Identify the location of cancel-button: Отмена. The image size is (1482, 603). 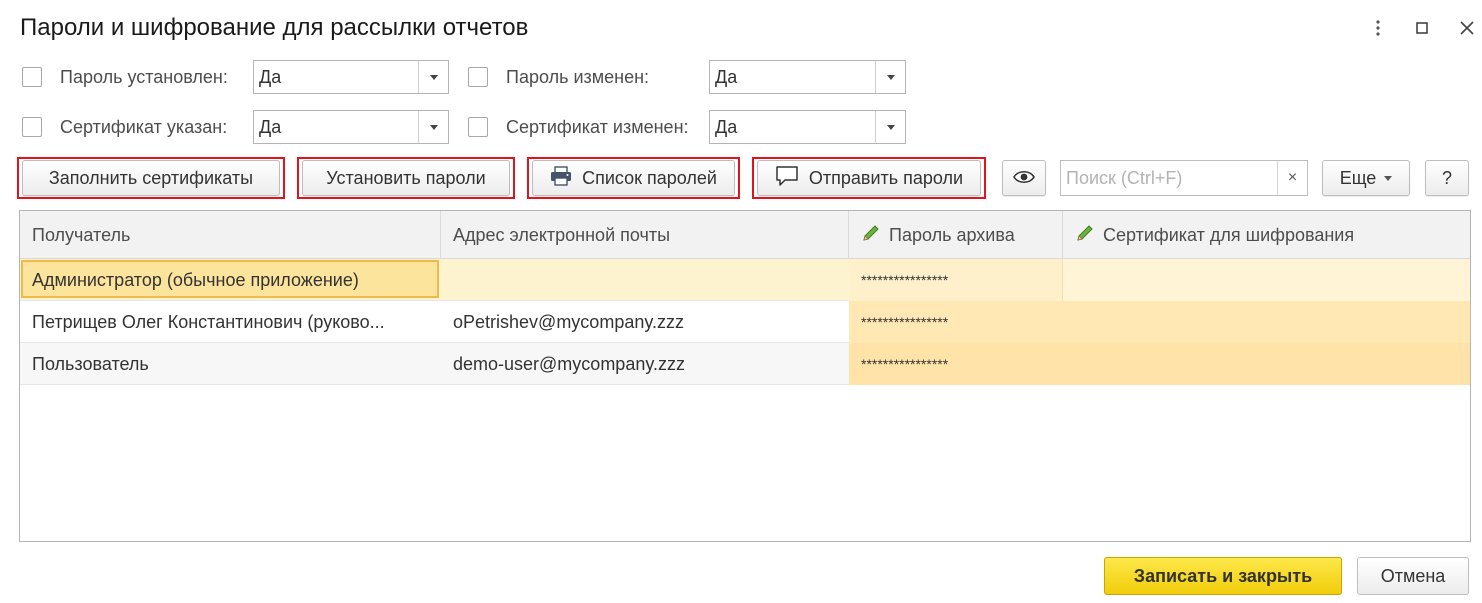
(1413, 576).